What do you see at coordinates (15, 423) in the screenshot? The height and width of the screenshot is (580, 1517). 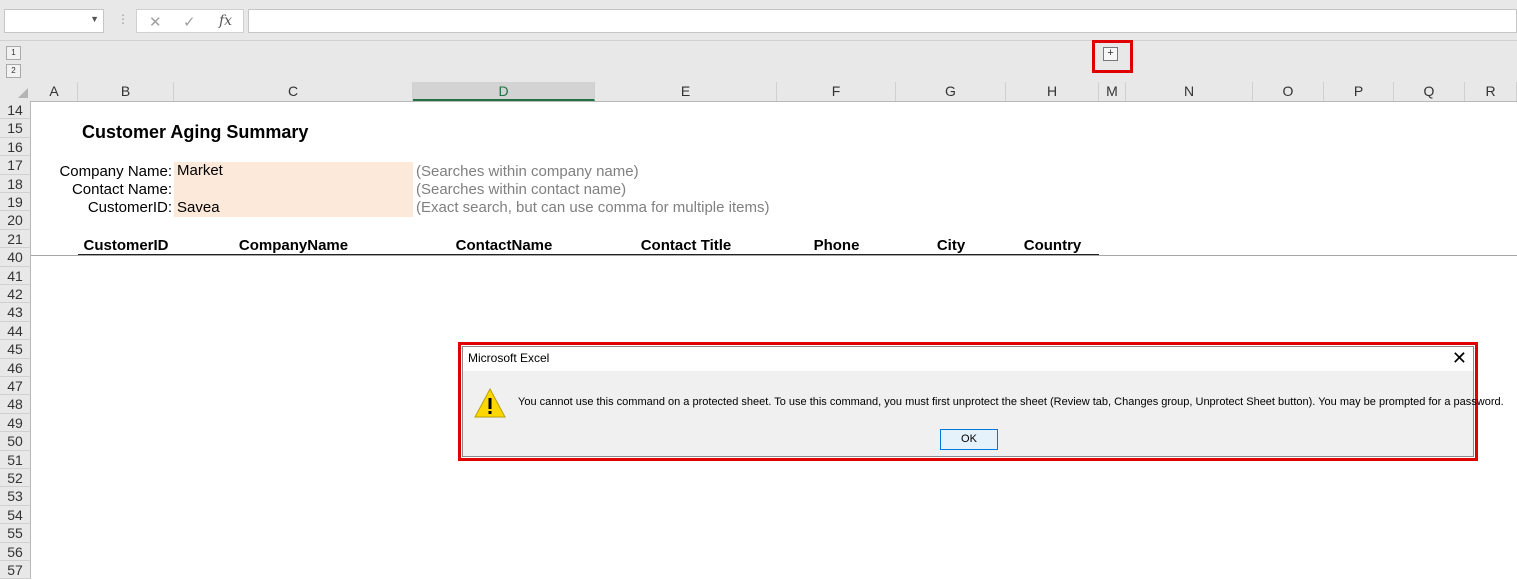 I see `row-header-49: 49` at bounding box center [15, 423].